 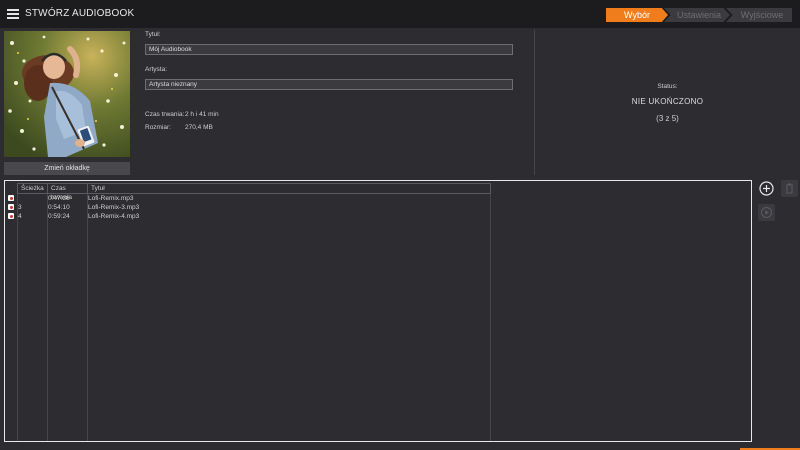 What do you see at coordinates (80, 13) in the screenshot?
I see `app-title: STWÓRZ AUDIOBOOK` at bounding box center [80, 13].